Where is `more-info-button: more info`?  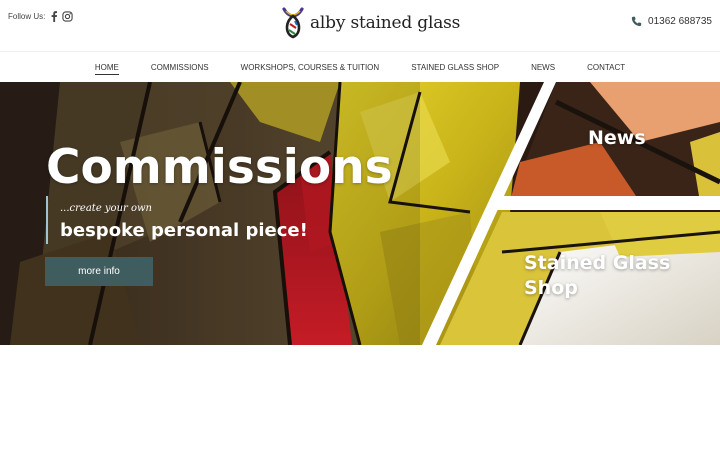
more-info-button: more info is located at coordinates (99, 271).